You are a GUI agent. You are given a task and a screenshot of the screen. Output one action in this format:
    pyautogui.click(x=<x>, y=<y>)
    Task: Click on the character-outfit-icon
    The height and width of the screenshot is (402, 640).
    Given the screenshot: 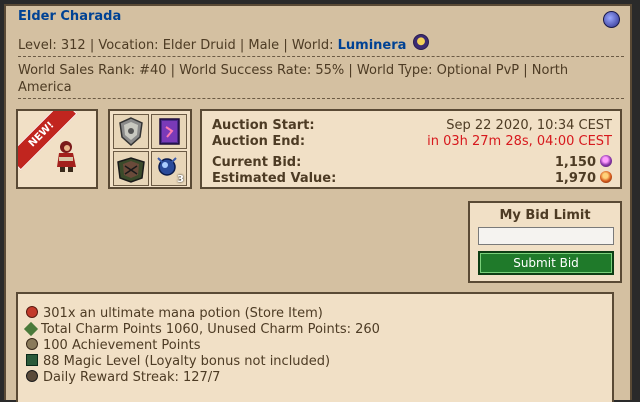 What is the action you would take?
    pyautogui.click(x=66, y=156)
    